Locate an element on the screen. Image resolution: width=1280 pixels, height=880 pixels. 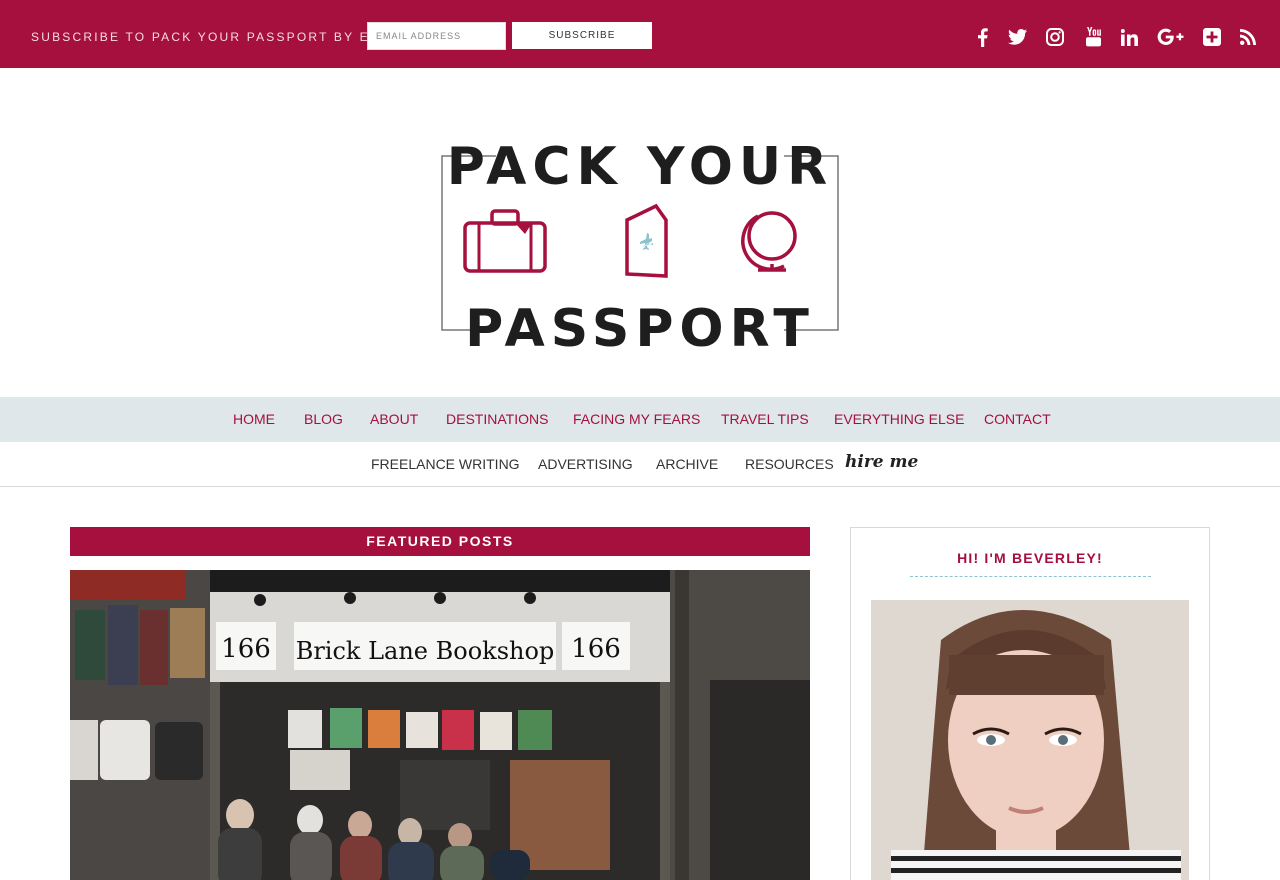
linkedin-icon is located at coordinates (1129, 37).